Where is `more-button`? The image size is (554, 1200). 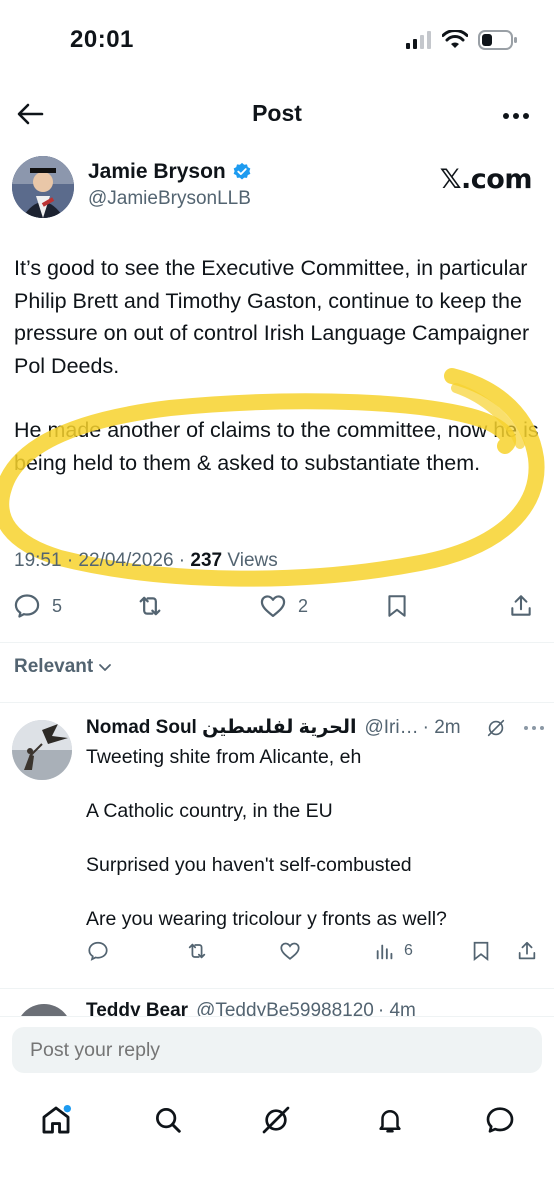
more-button is located at coordinates (516, 116).